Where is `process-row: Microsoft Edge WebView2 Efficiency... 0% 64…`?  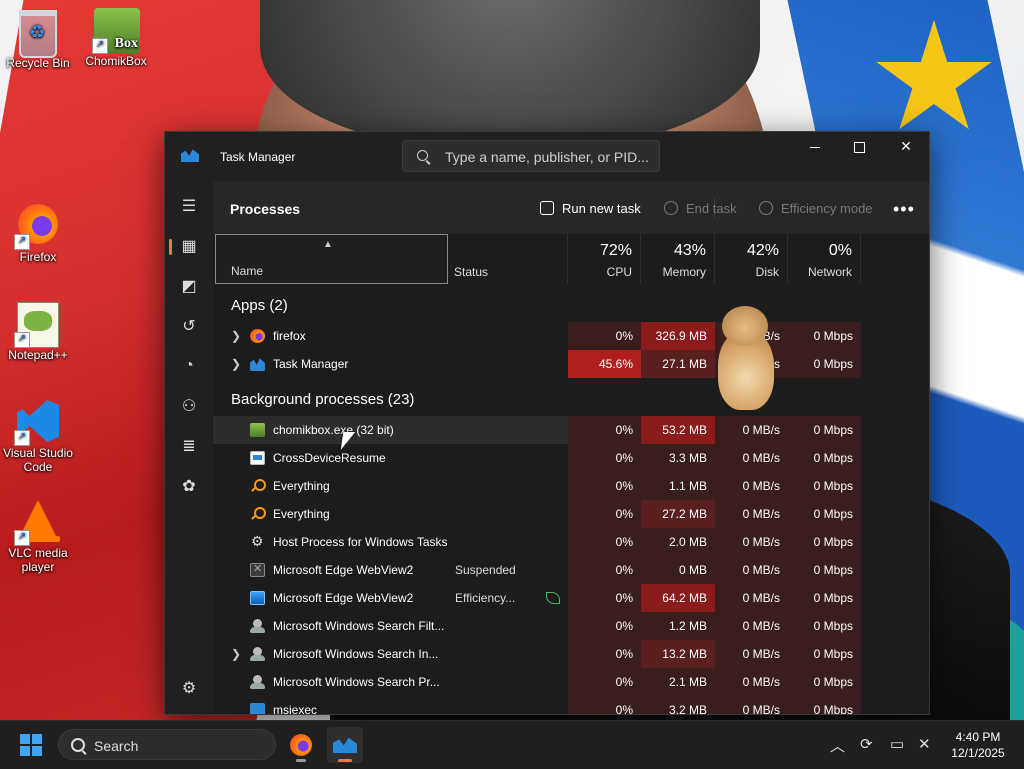
process-row: Microsoft Edge WebView2 Efficiency... 0% 64… is located at coordinates (537, 598).